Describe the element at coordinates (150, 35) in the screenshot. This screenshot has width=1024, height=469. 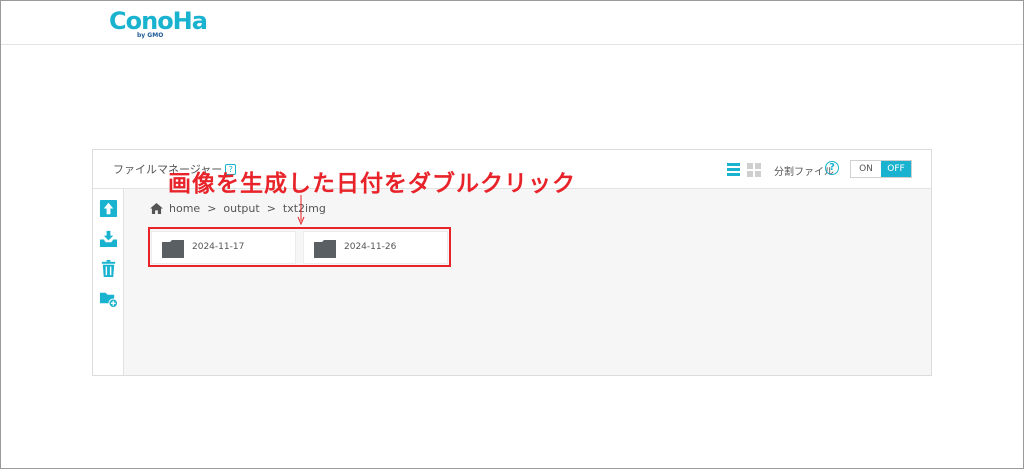
I see `logo-byline: by GMO` at that location.